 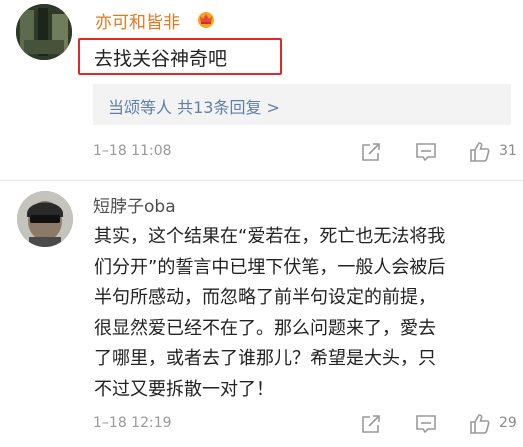 I want to click on like-count: 29, so click(x=508, y=423).